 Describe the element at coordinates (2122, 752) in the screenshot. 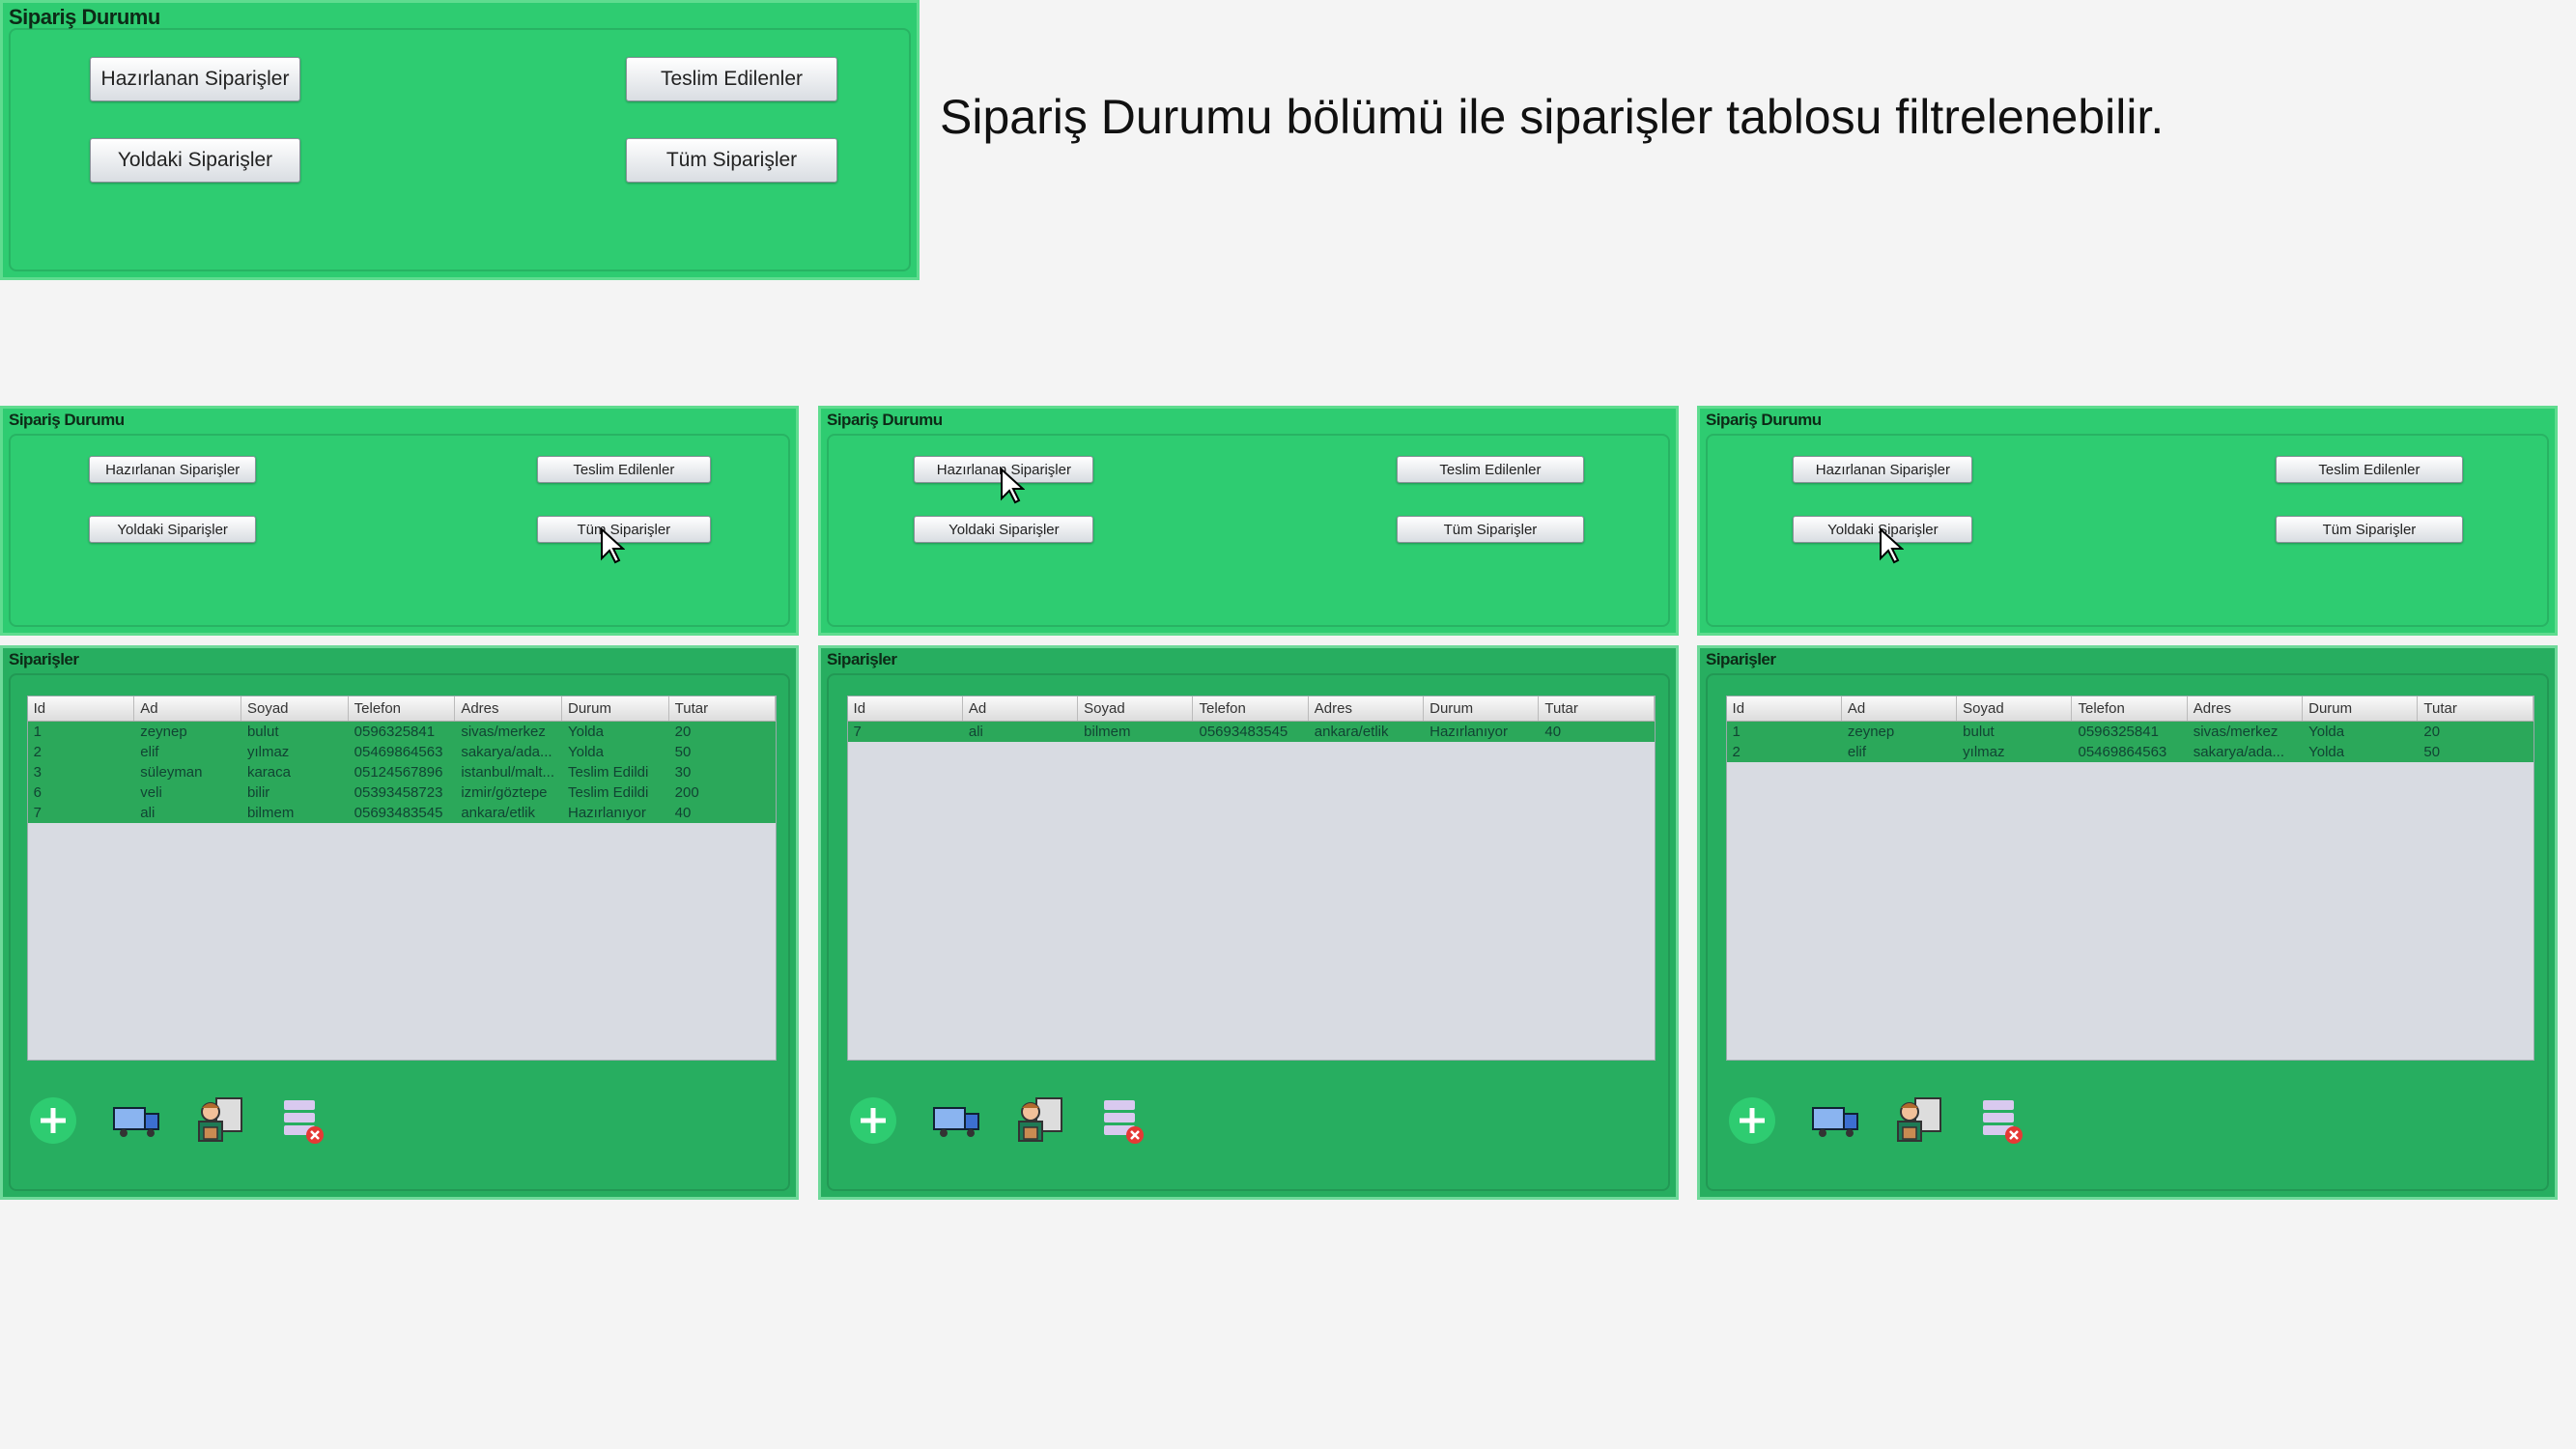

I see `table-cell: 05469864563` at that location.